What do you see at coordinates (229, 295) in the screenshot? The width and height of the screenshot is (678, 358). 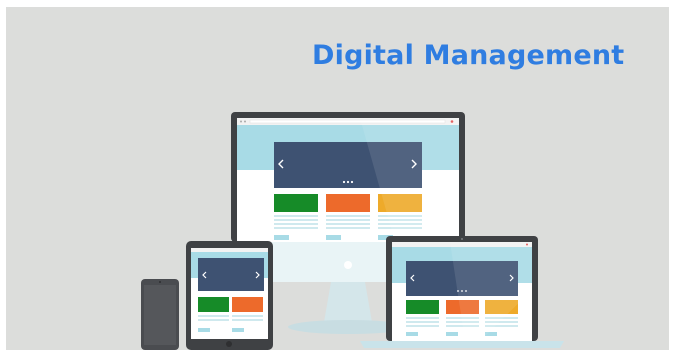 I see `tablet` at bounding box center [229, 295].